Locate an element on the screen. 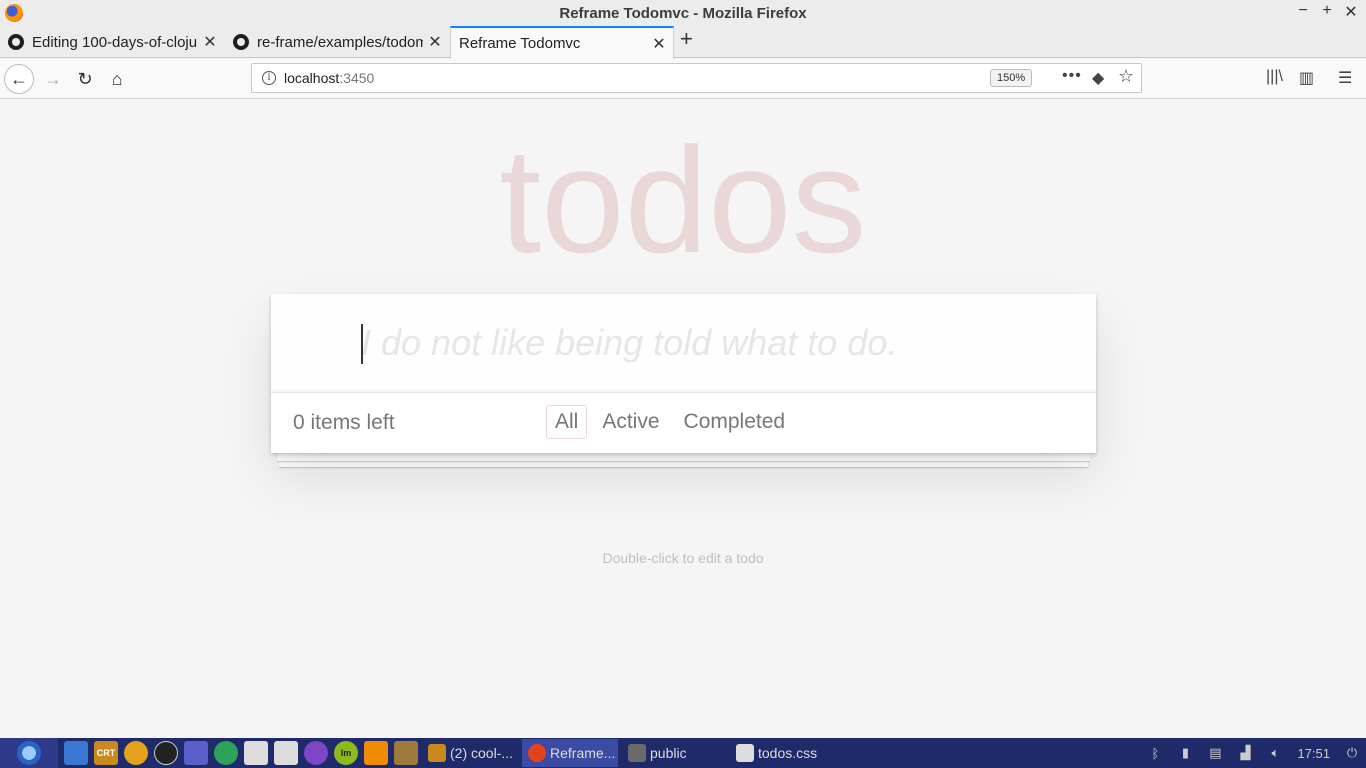 The height and width of the screenshot is (768, 1366). zoom-level-button: 150% is located at coordinates (1011, 78).